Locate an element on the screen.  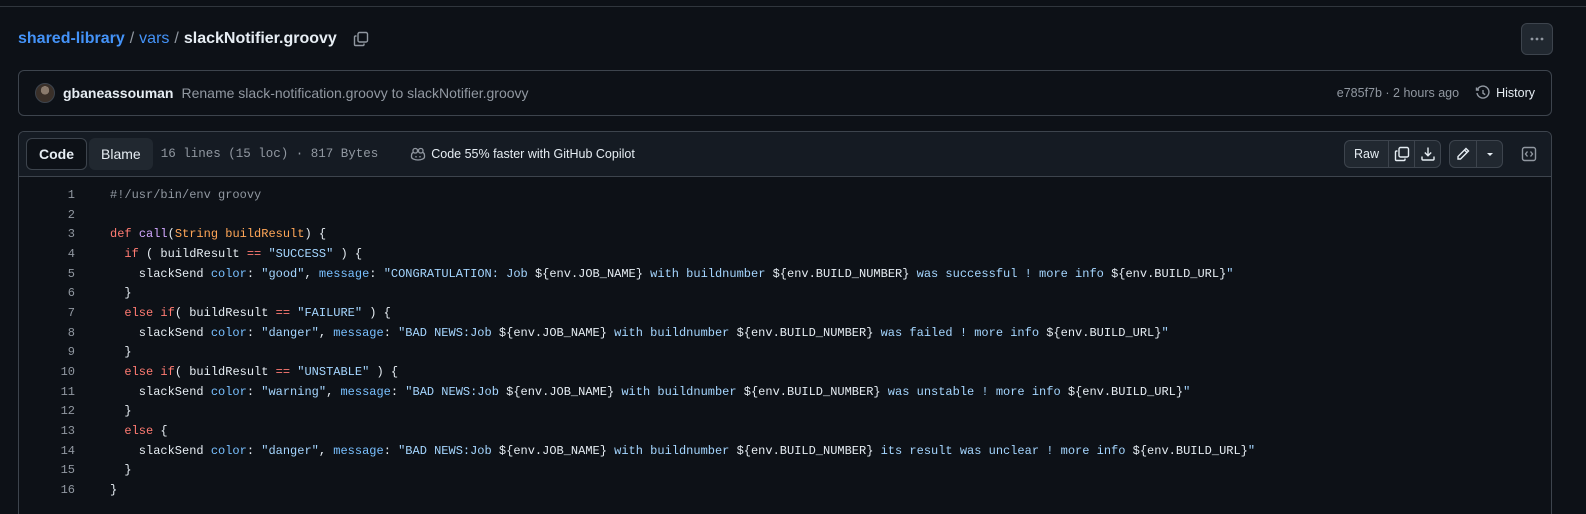
tab-blame: Blame is located at coordinates (121, 154).